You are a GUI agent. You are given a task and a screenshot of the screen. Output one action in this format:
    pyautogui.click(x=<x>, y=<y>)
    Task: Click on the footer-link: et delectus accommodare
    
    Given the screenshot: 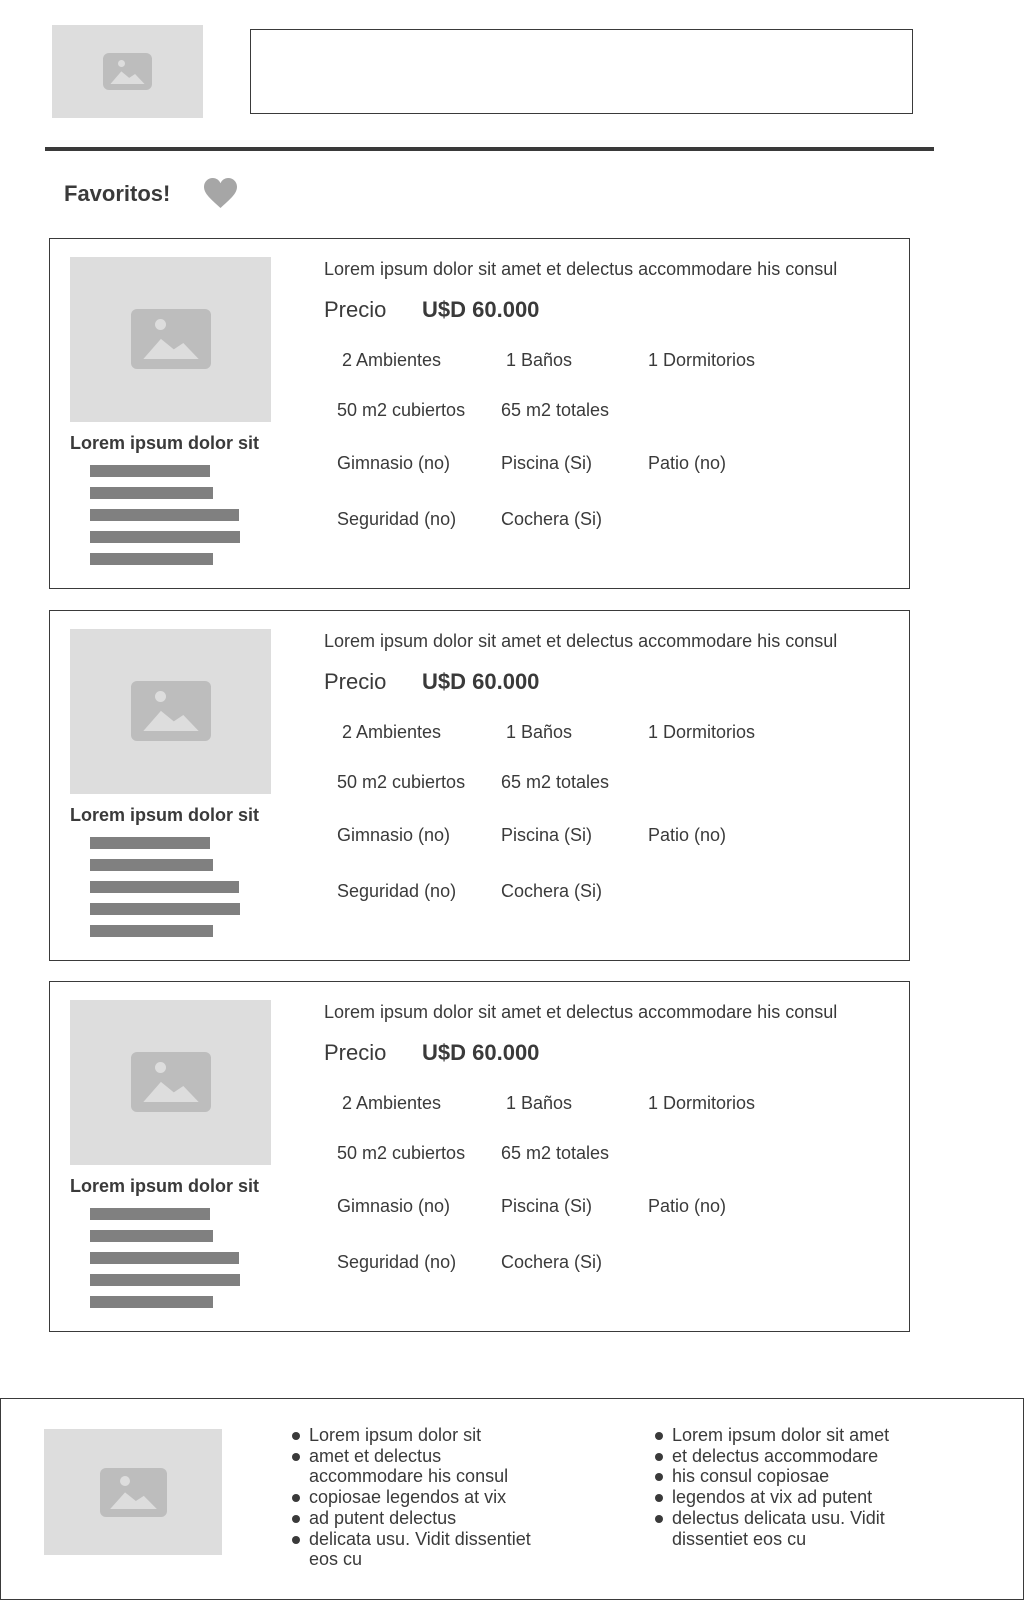 What is the action you would take?
    pyautogui.click(x=785, y=1456)
    